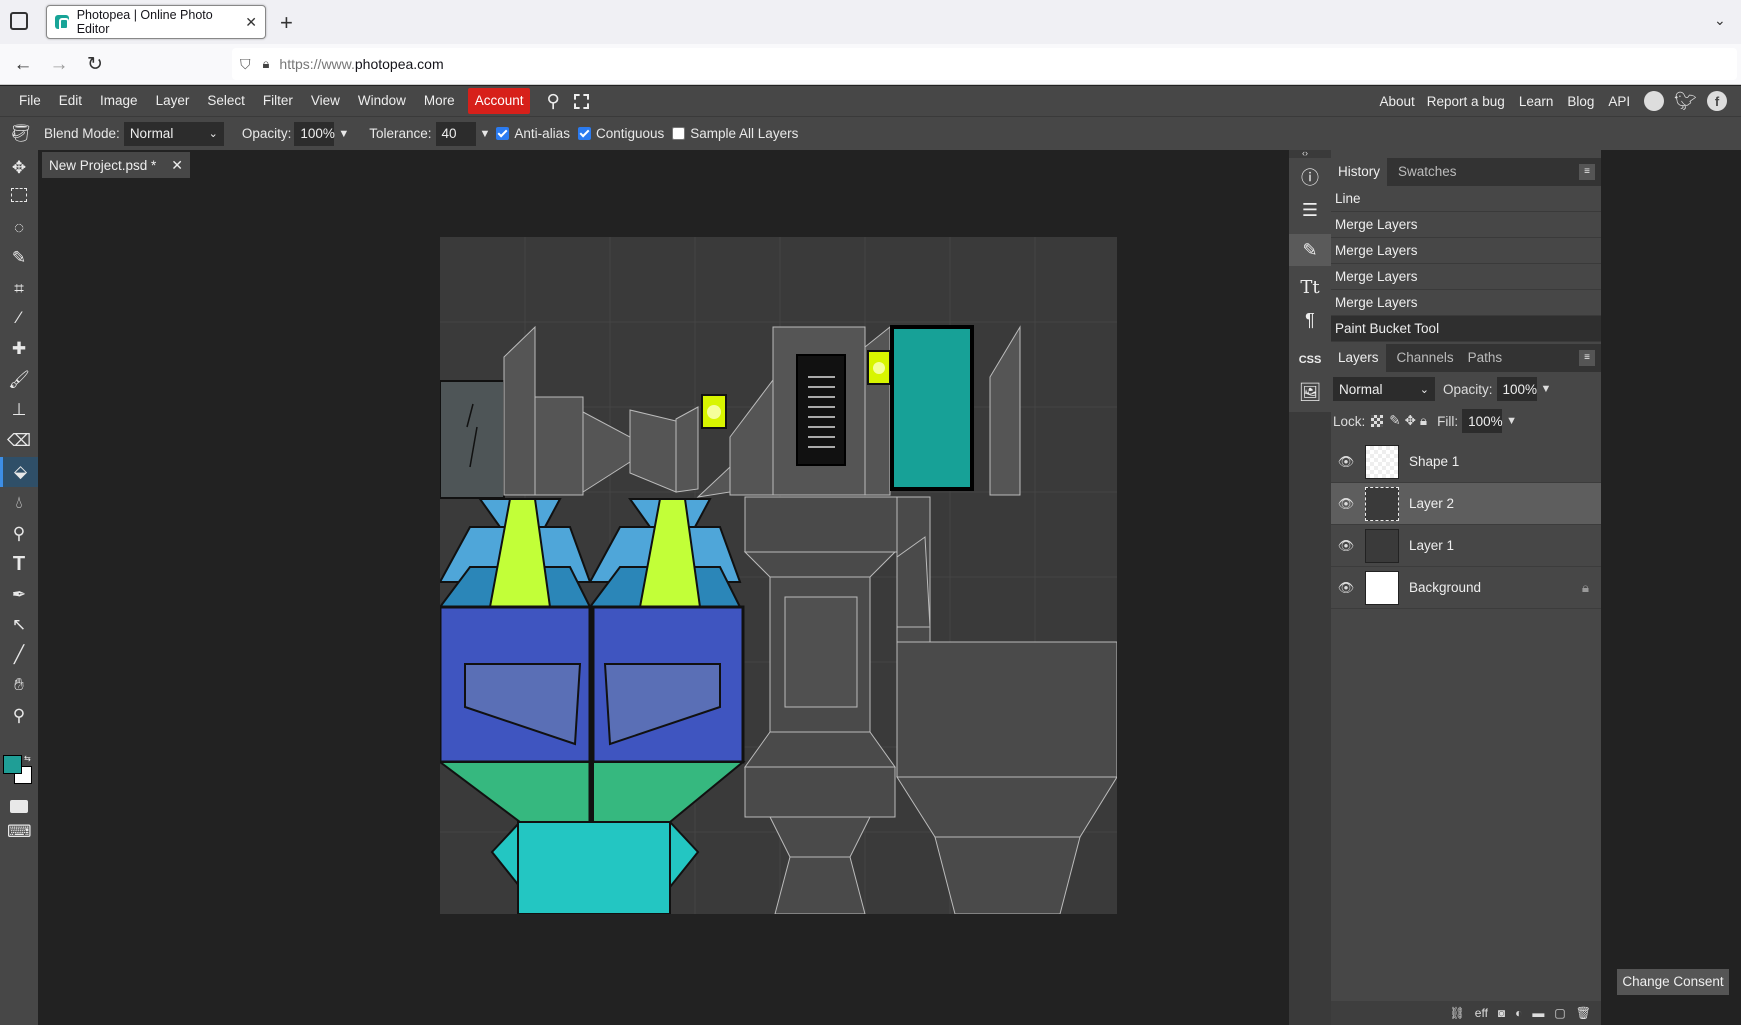 The height and width of the screenshot is (1025, 1741). Describe the element at coordinates (19, 410) in the screenshot. I see `clone-stamp-tool-icon: ⊥` at that location.